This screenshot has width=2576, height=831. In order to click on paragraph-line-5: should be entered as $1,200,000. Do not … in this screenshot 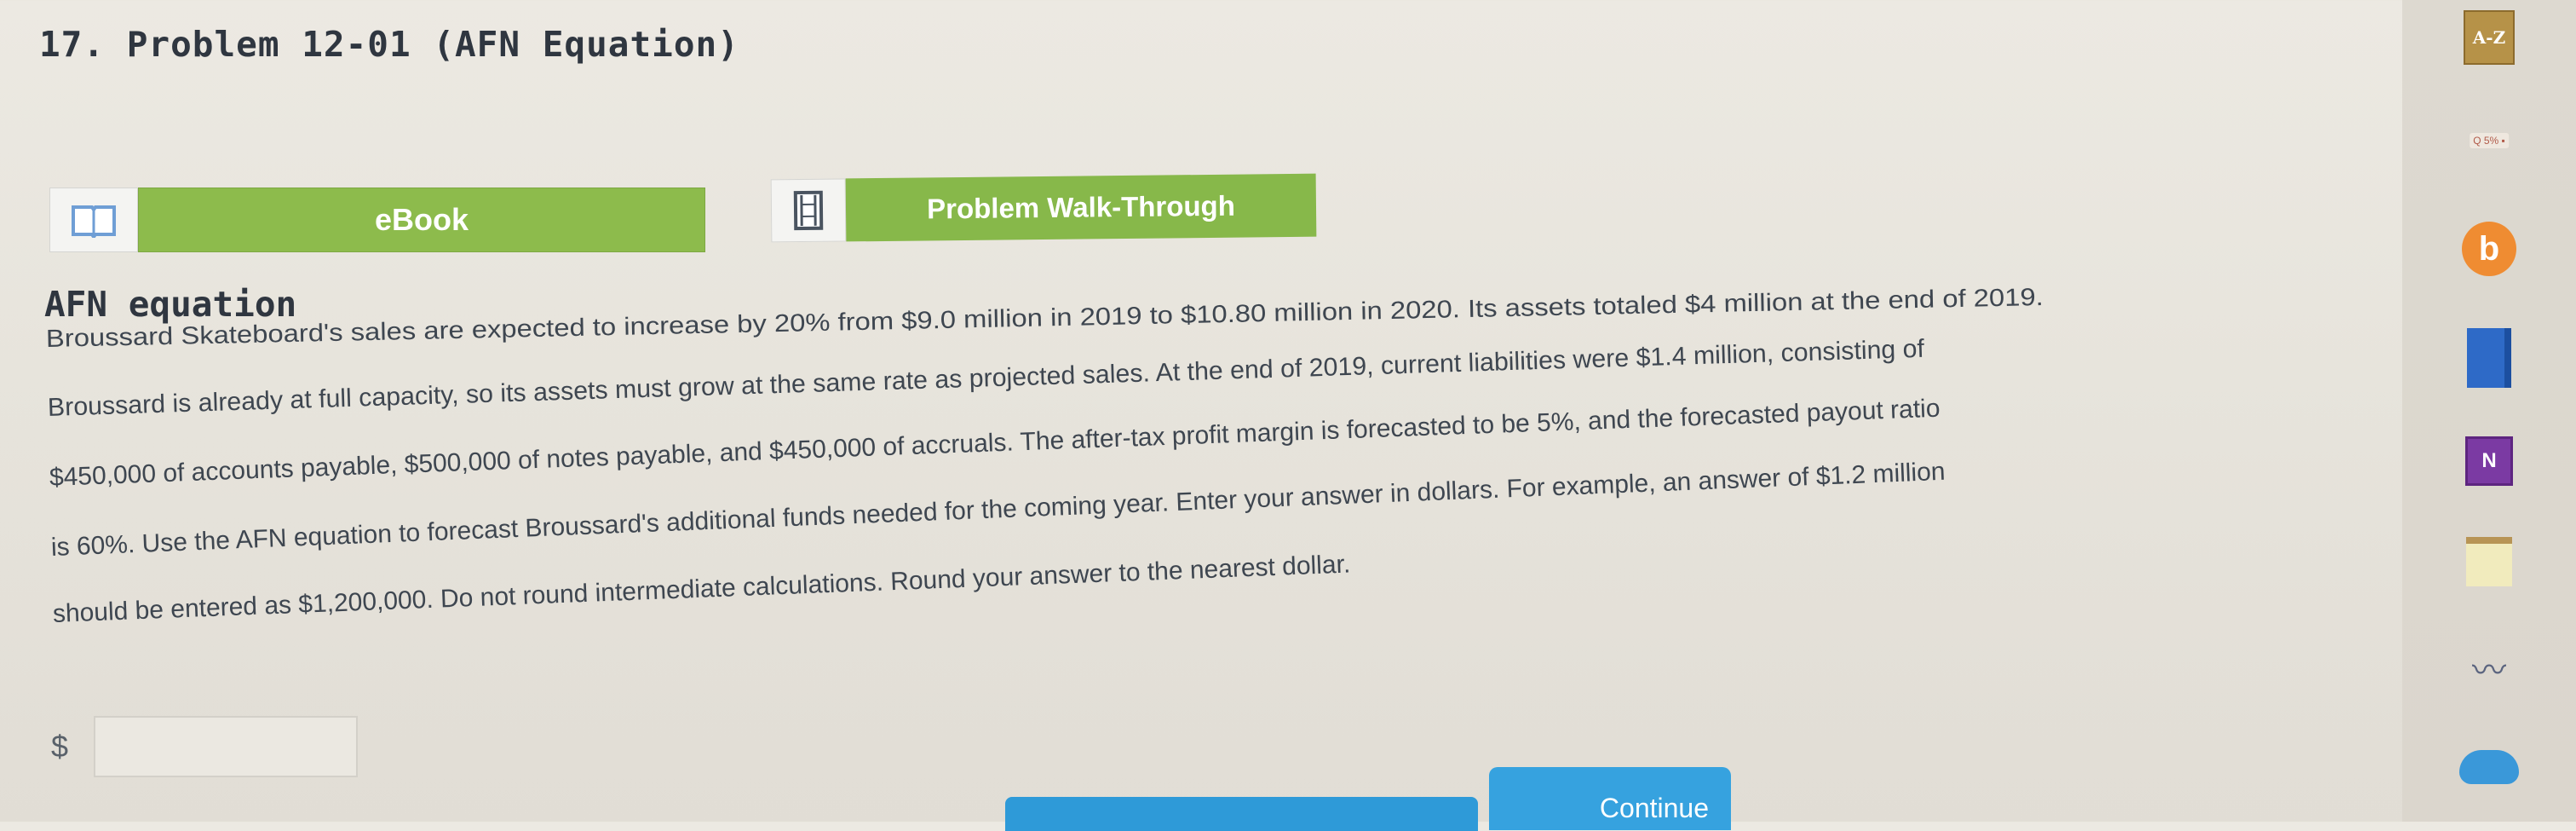, I will do `click(702, 589)`.